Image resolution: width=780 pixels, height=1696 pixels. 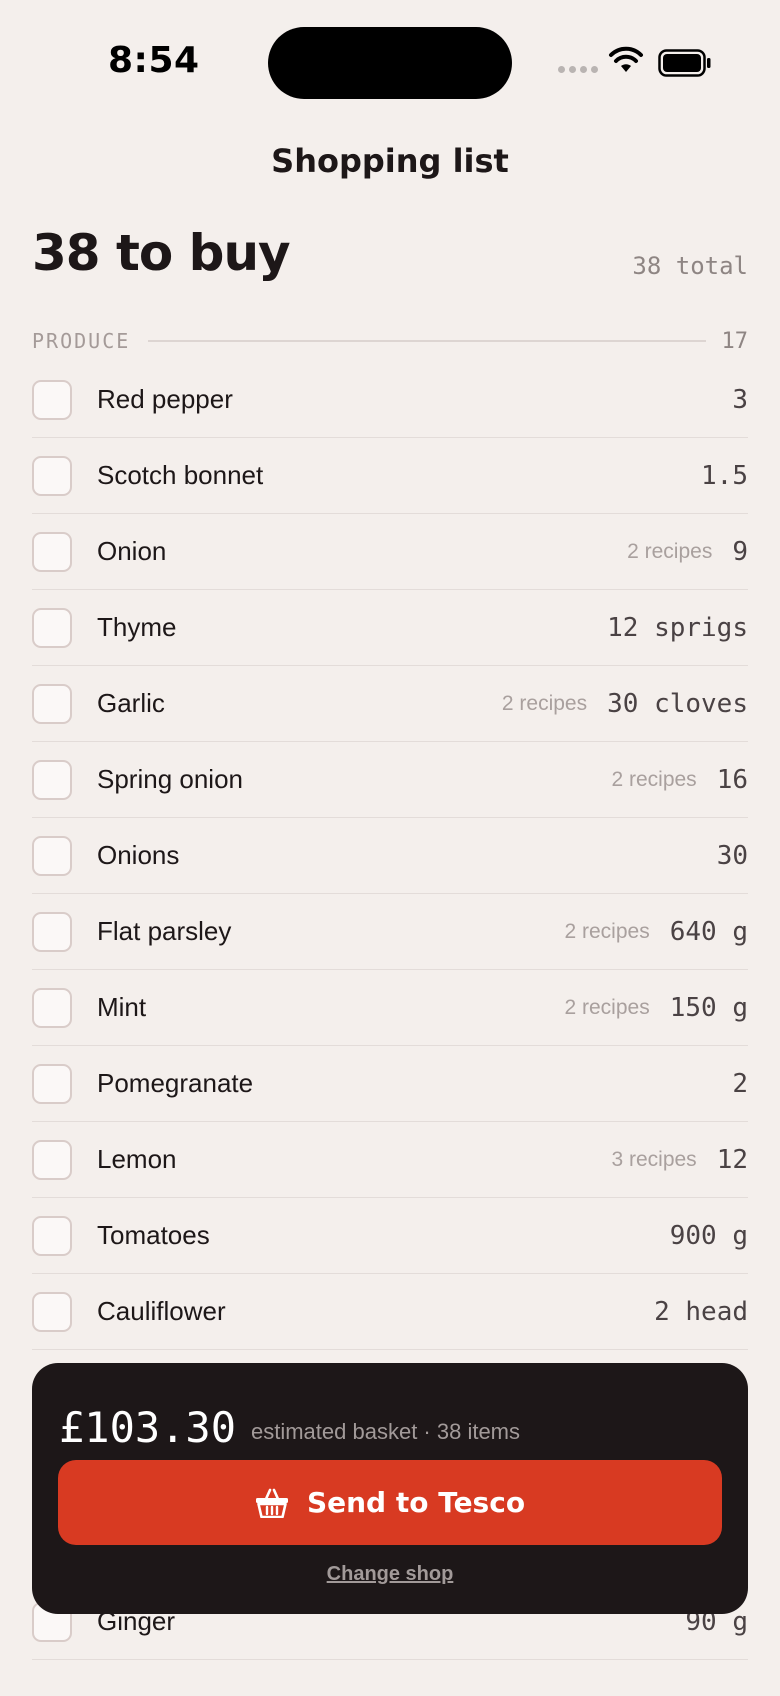 I want to click on to-buy-headline: 38 to buy, so click(x=161, y=253).